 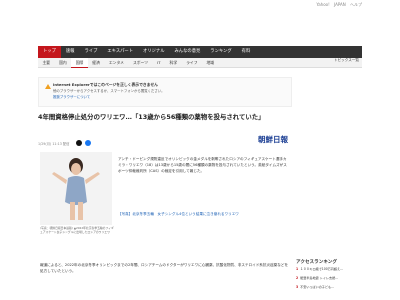 I want to click on tab-ranking: ランキング, so click(x=220, y=52).